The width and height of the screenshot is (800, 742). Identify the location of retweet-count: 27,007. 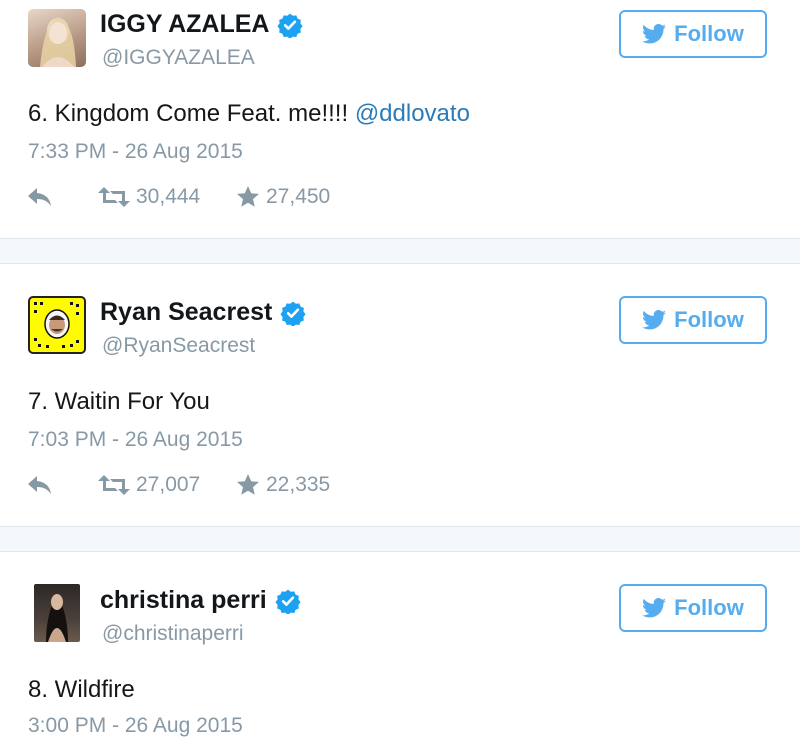
(168, 484).